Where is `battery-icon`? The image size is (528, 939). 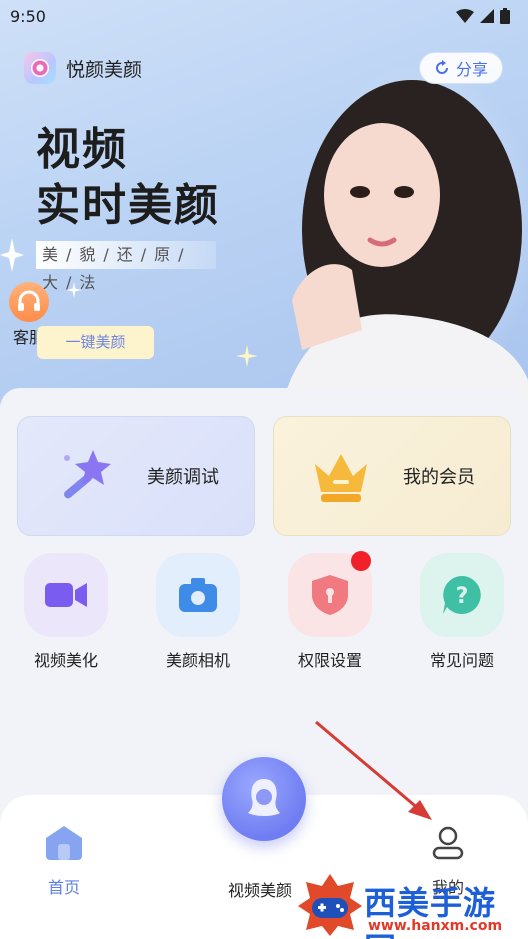
battery-icon is located at coordinates (505, 16).